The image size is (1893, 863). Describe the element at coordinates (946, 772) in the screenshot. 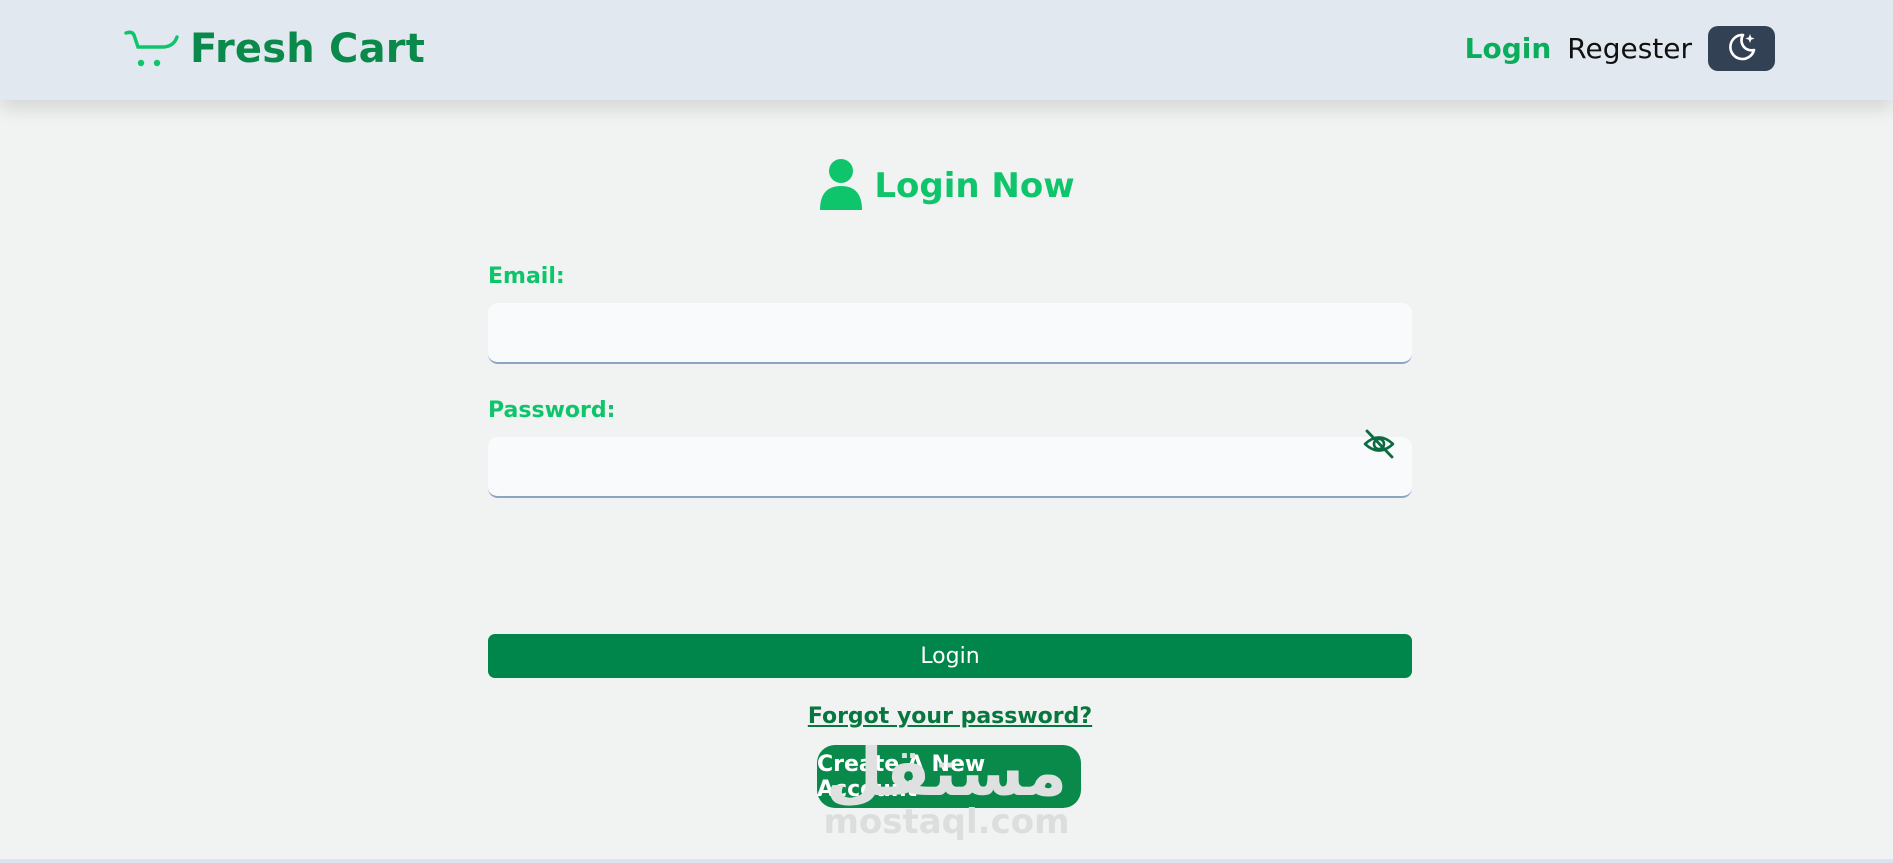

I see `watermark-arabic: مستقل` at that location.